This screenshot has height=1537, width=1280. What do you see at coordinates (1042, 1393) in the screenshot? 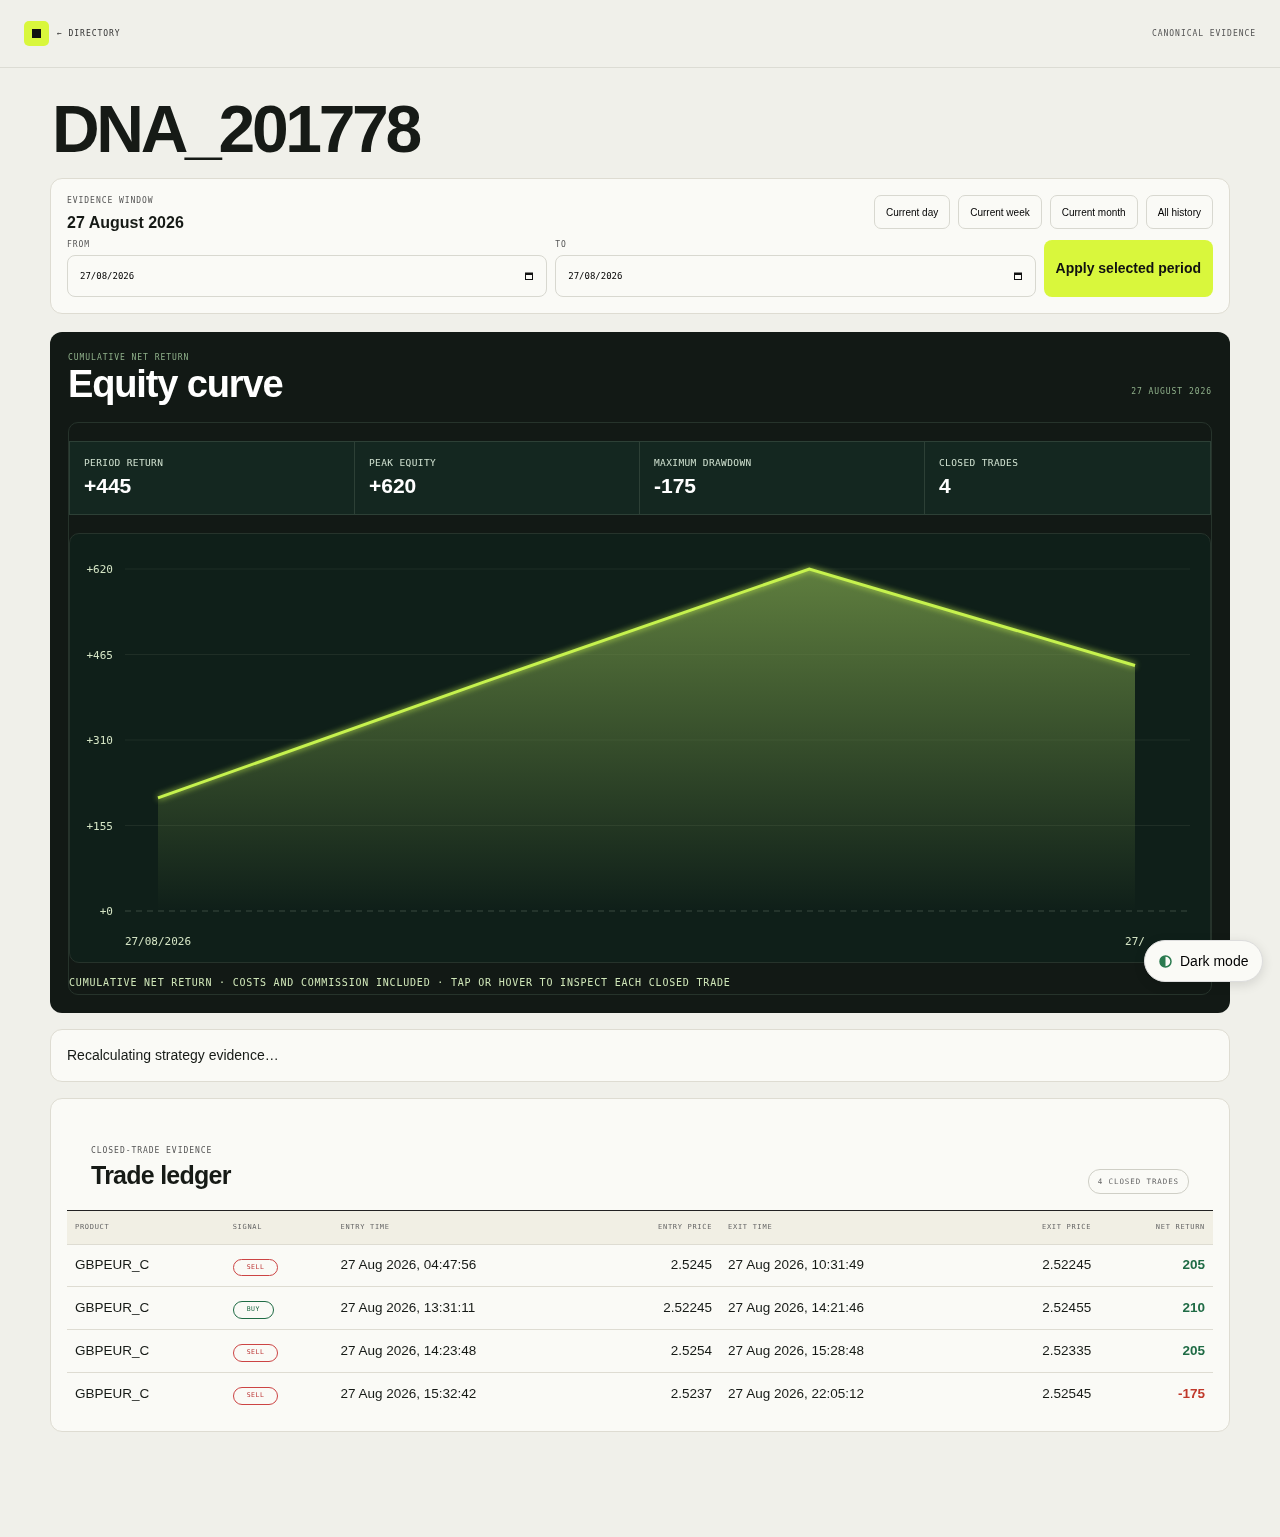
I see `table-cell: 2.52545` at bounding box center [1042, 1393].